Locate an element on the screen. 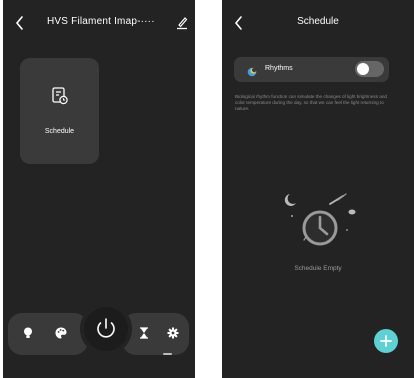 The image size is (414, 378). empty-clock-icon is located at coordinates (322, 224).